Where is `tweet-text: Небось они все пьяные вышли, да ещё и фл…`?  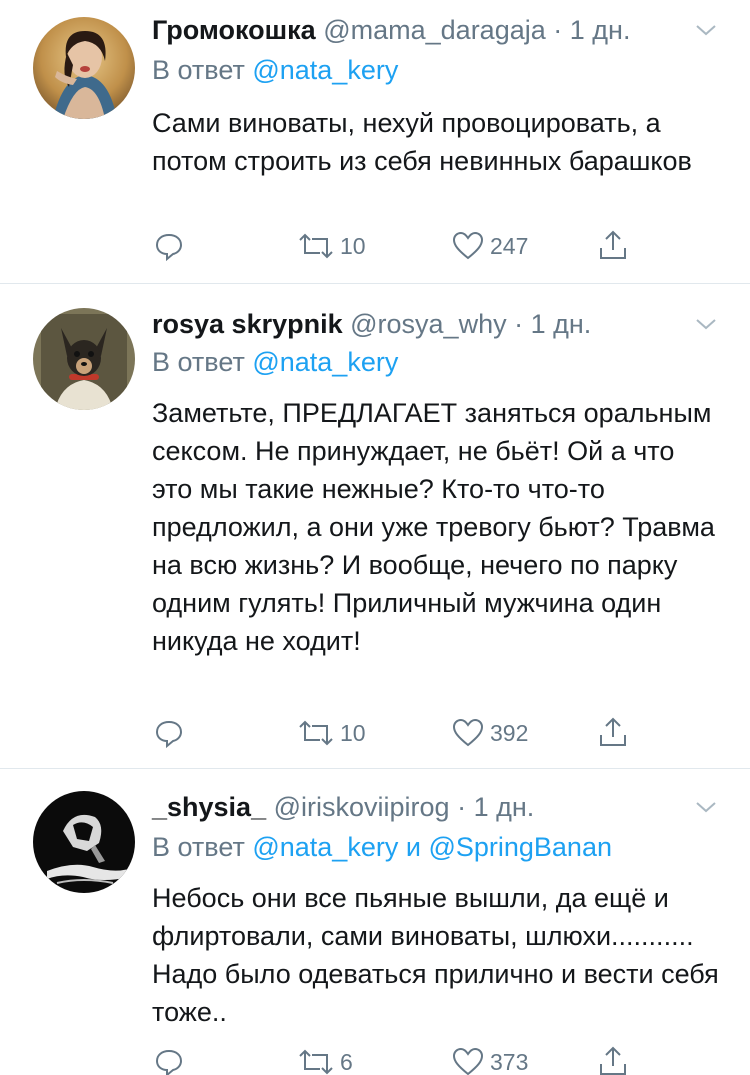
tweet-text: Небось они все пьяные вышли, да ещё и фл… is located at coordinates (435, 955).